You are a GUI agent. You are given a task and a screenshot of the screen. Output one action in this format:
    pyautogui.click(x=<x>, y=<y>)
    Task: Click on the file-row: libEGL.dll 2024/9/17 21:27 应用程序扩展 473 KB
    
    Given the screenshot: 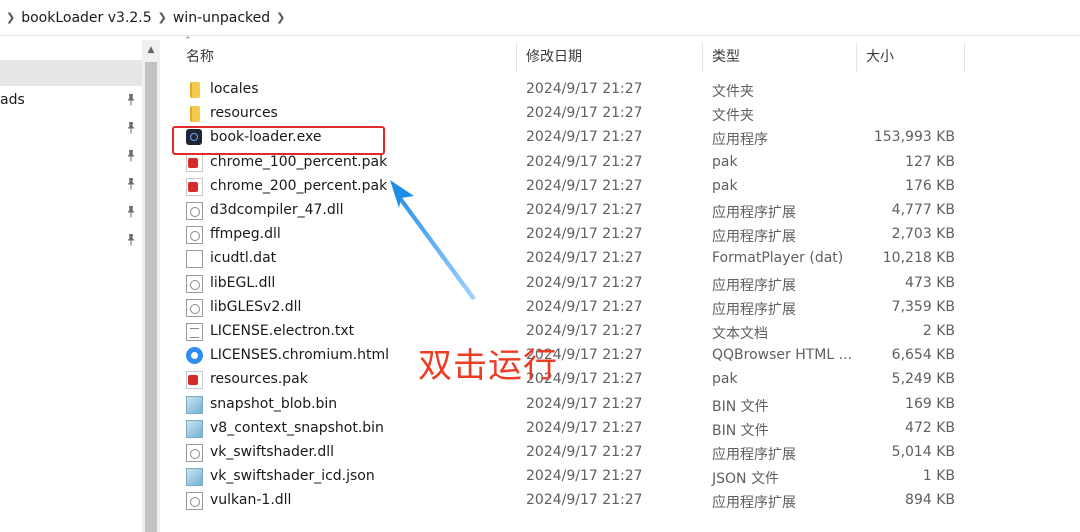 What is the action you would take?
    pyautogui.click(x=620, y=284)
    